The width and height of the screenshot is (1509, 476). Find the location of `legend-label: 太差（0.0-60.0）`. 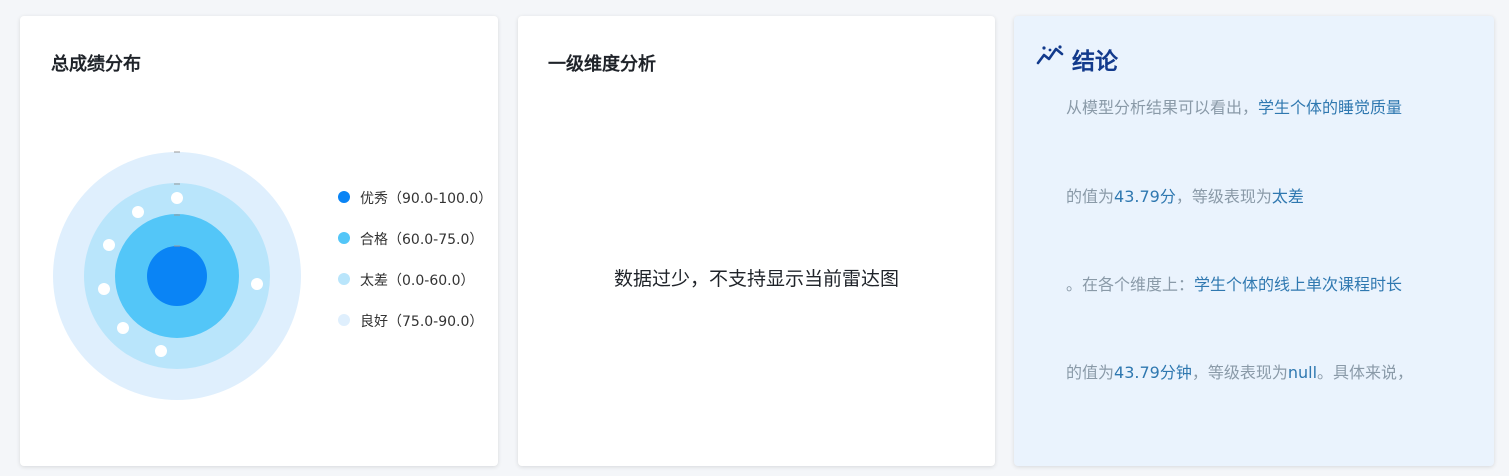

legend-label: 太差（0.0-60.0） is located at coordinates (417, 281).